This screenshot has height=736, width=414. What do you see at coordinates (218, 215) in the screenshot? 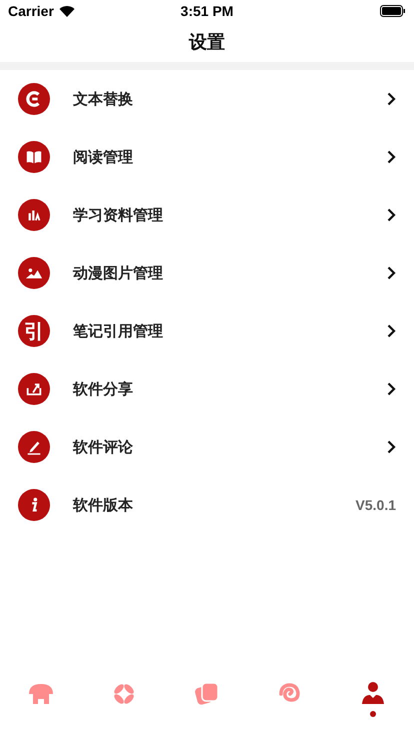
I see `settings-item: 学习资料管理` at bounding box center [218, 215].